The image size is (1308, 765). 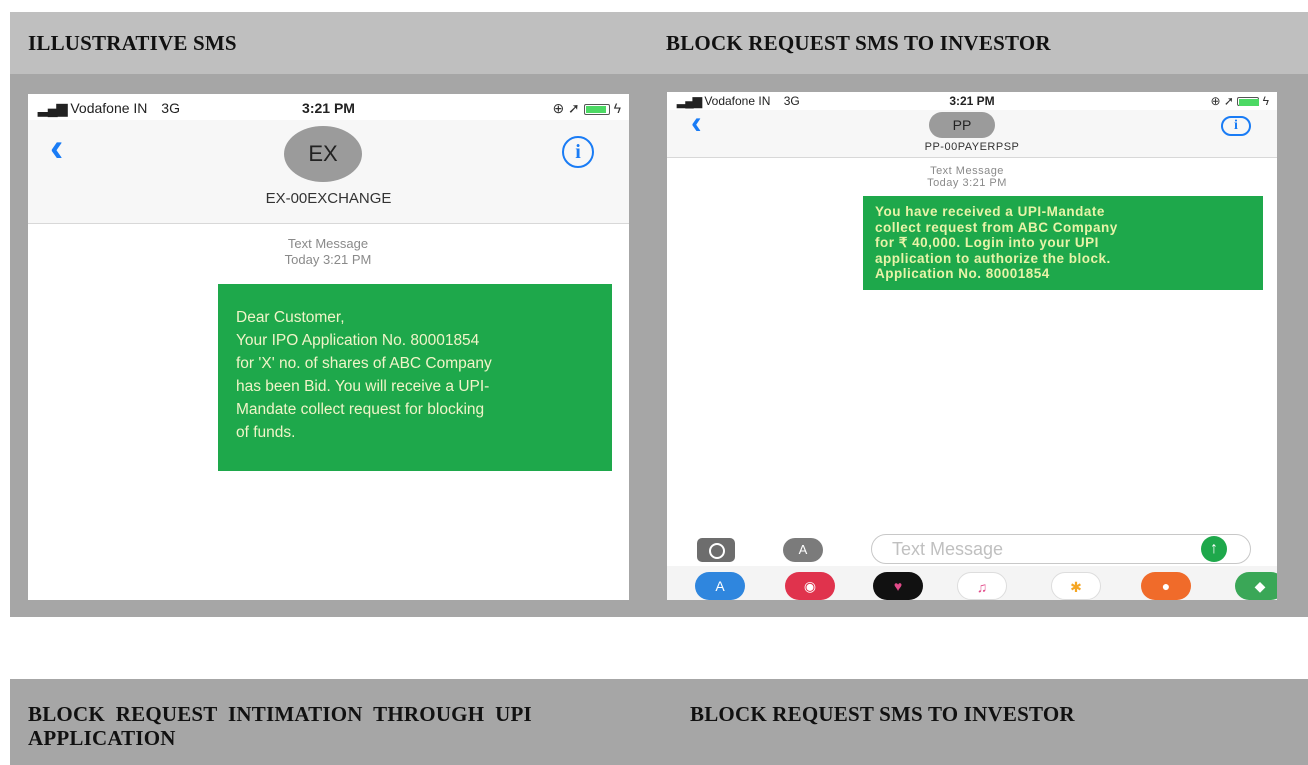 What do you see at coordinates (132, 43) in the screenshot?
I see `top-left-title: ILLUSTRATIVE SMS` at bounding box center [132, 43].